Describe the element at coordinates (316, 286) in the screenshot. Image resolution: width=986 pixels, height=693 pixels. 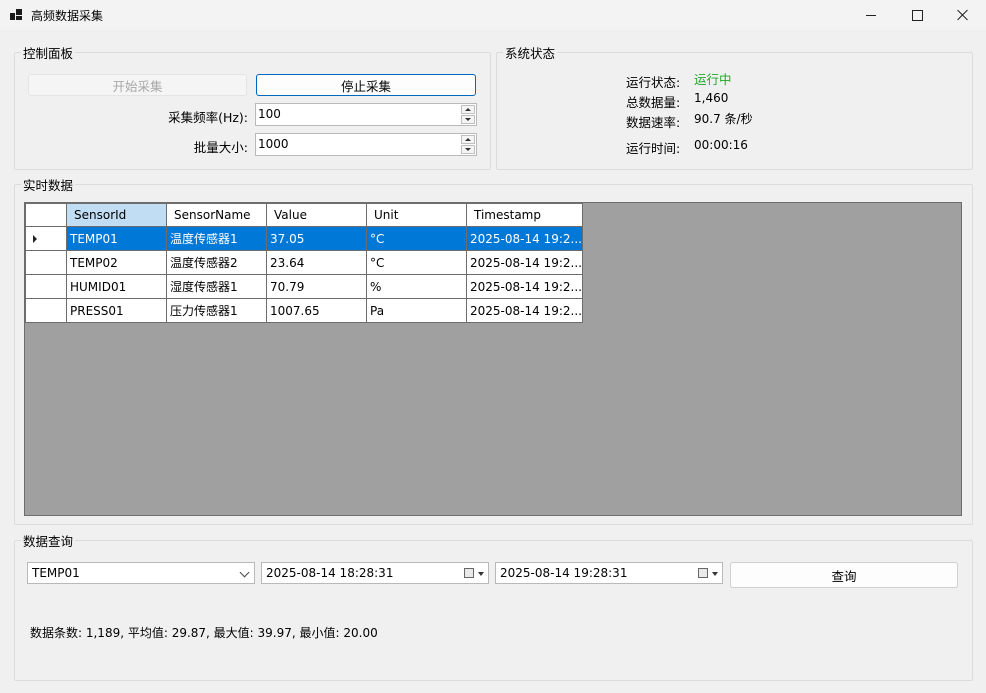
I see `table-cell: 70.79` at that location.